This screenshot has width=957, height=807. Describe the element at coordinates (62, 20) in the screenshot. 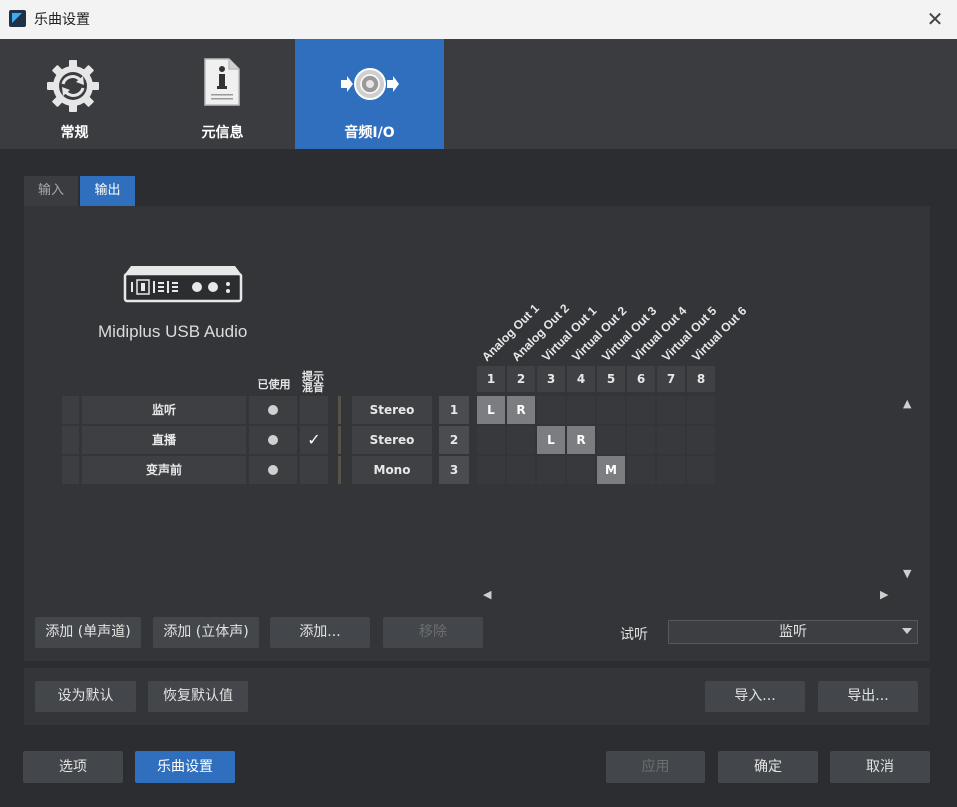

I see `window-title: 乐曲设置` at that location.